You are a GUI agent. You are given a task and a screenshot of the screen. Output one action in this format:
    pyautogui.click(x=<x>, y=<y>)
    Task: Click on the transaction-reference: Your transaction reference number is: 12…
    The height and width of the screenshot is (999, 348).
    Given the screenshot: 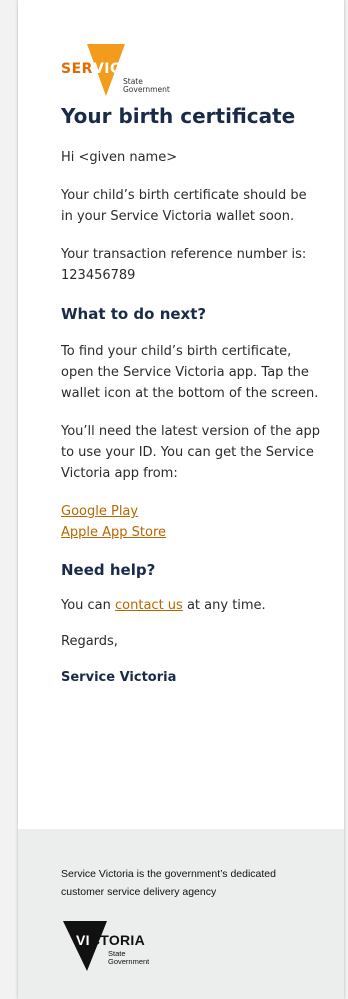 What is the action you would take?
    pyautogui.click(x=184, y=265)
    